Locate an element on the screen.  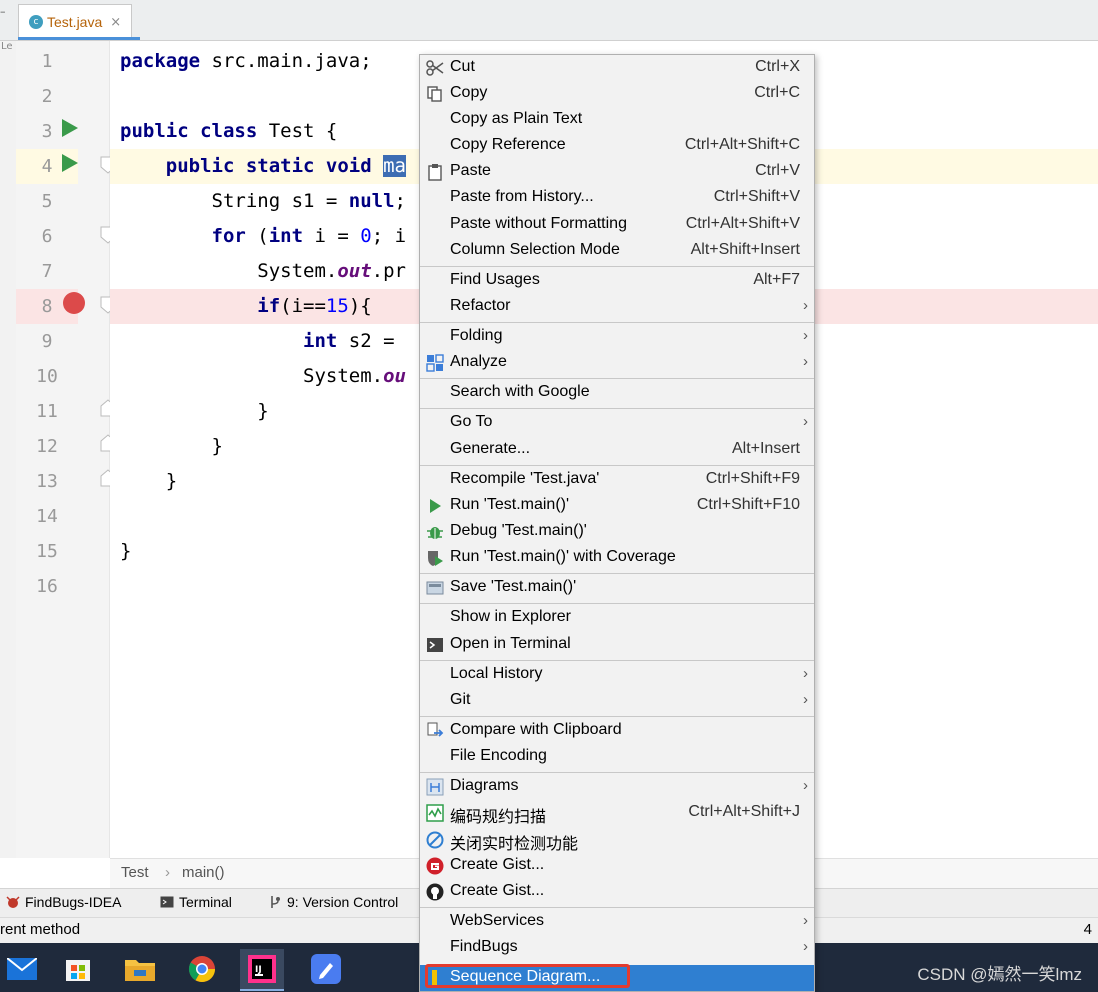
menu-item-debug: Debug 'Test.main()' is located at coordinates (617, 532).